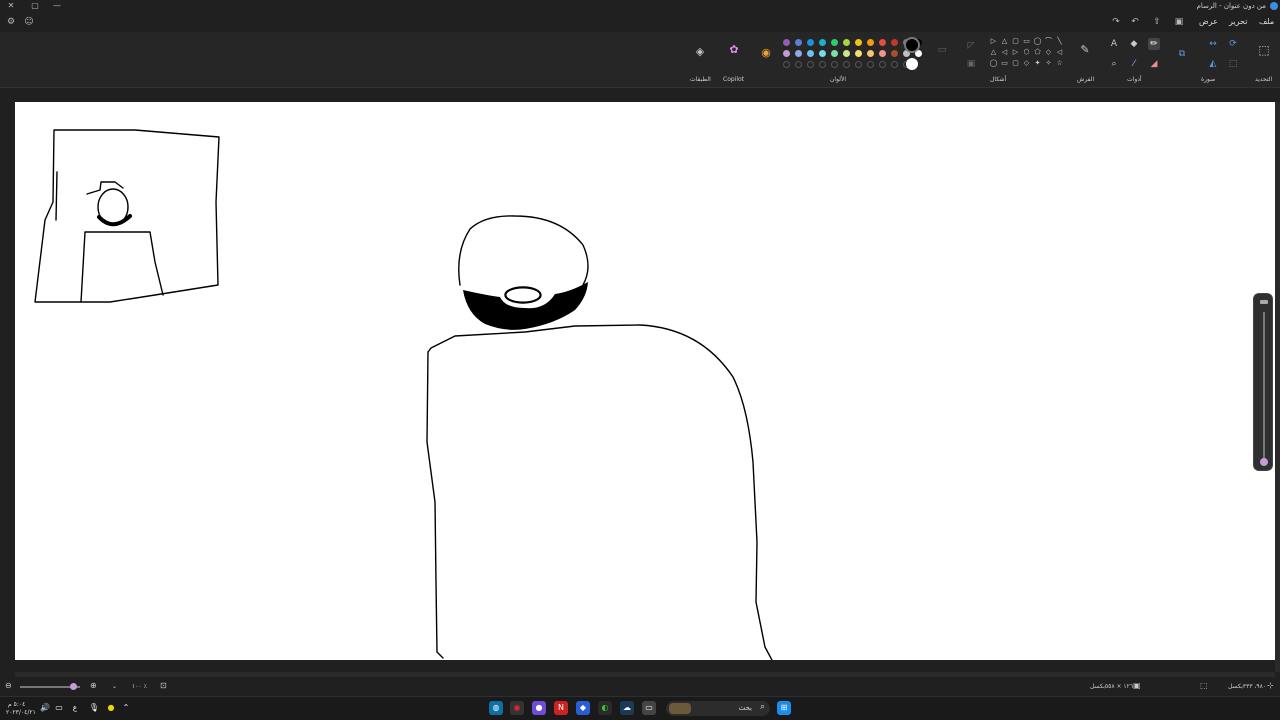 The width and height of the screenshot is (1280, 720). Describe the element at coordinates (1134, 64) in the screenshot. I see `color-picker-tool-icon: ⁄` at that location.